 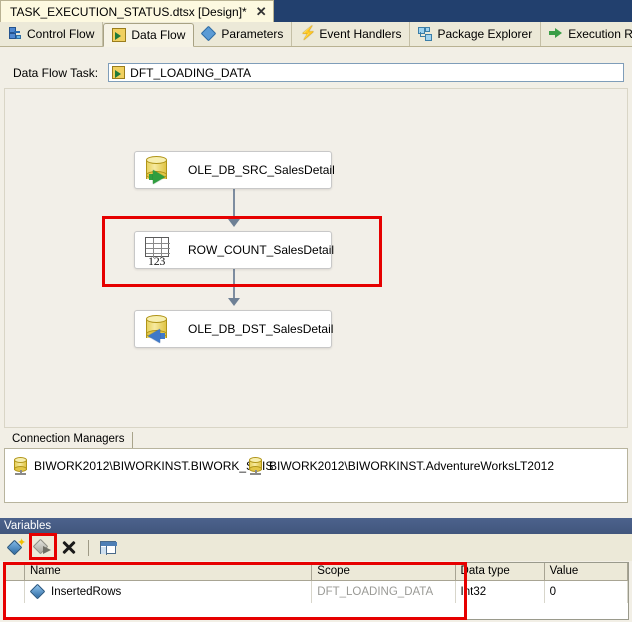 I want to click on tab-package-explorer-label: Package Explorer, so click(x=485, y=34).